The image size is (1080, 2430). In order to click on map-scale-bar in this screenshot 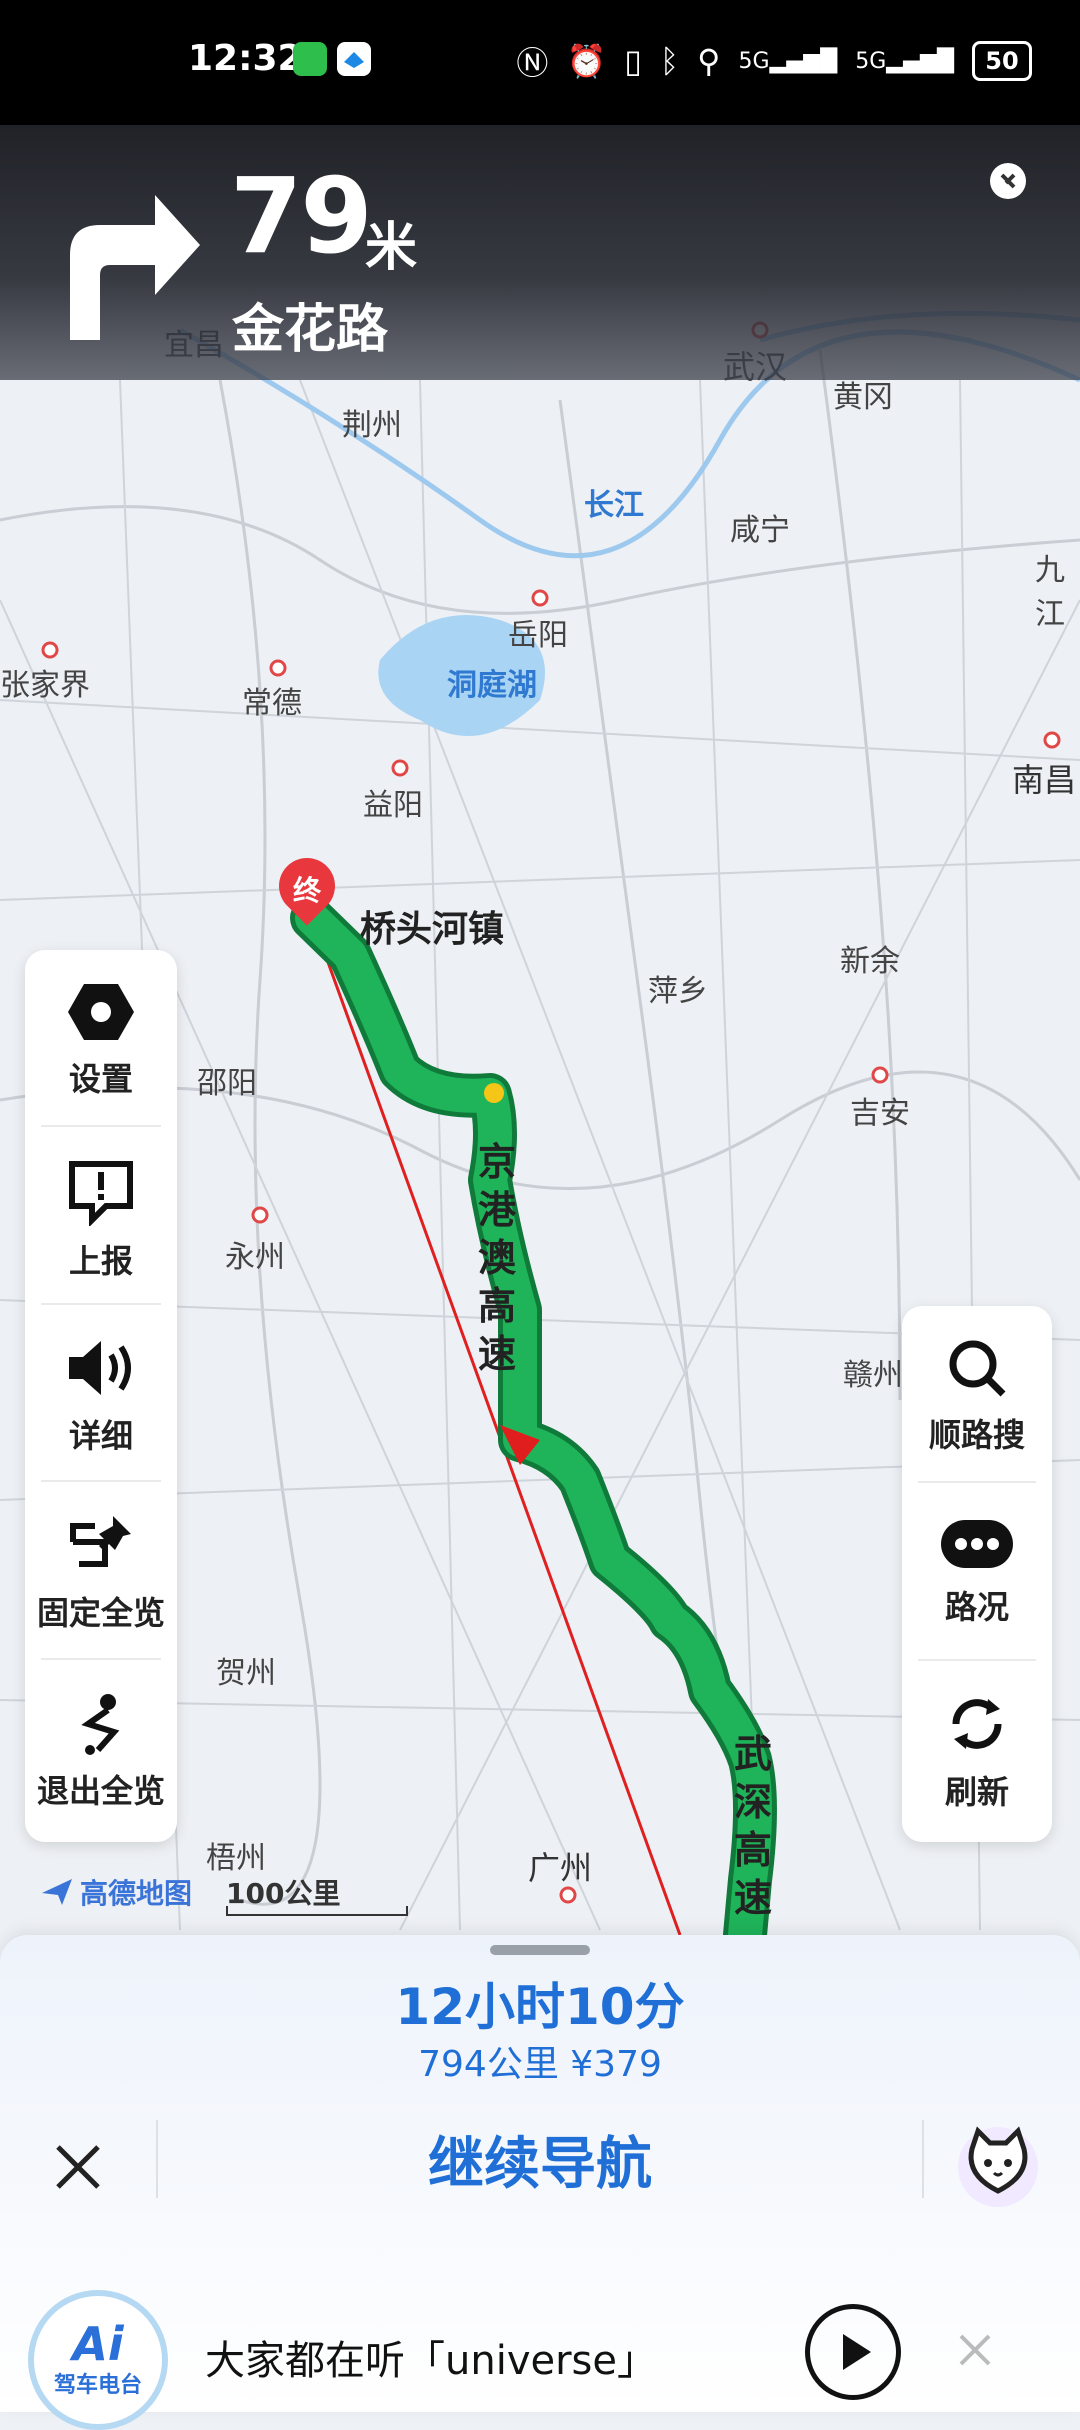, I will do `click(317, 1911)`.